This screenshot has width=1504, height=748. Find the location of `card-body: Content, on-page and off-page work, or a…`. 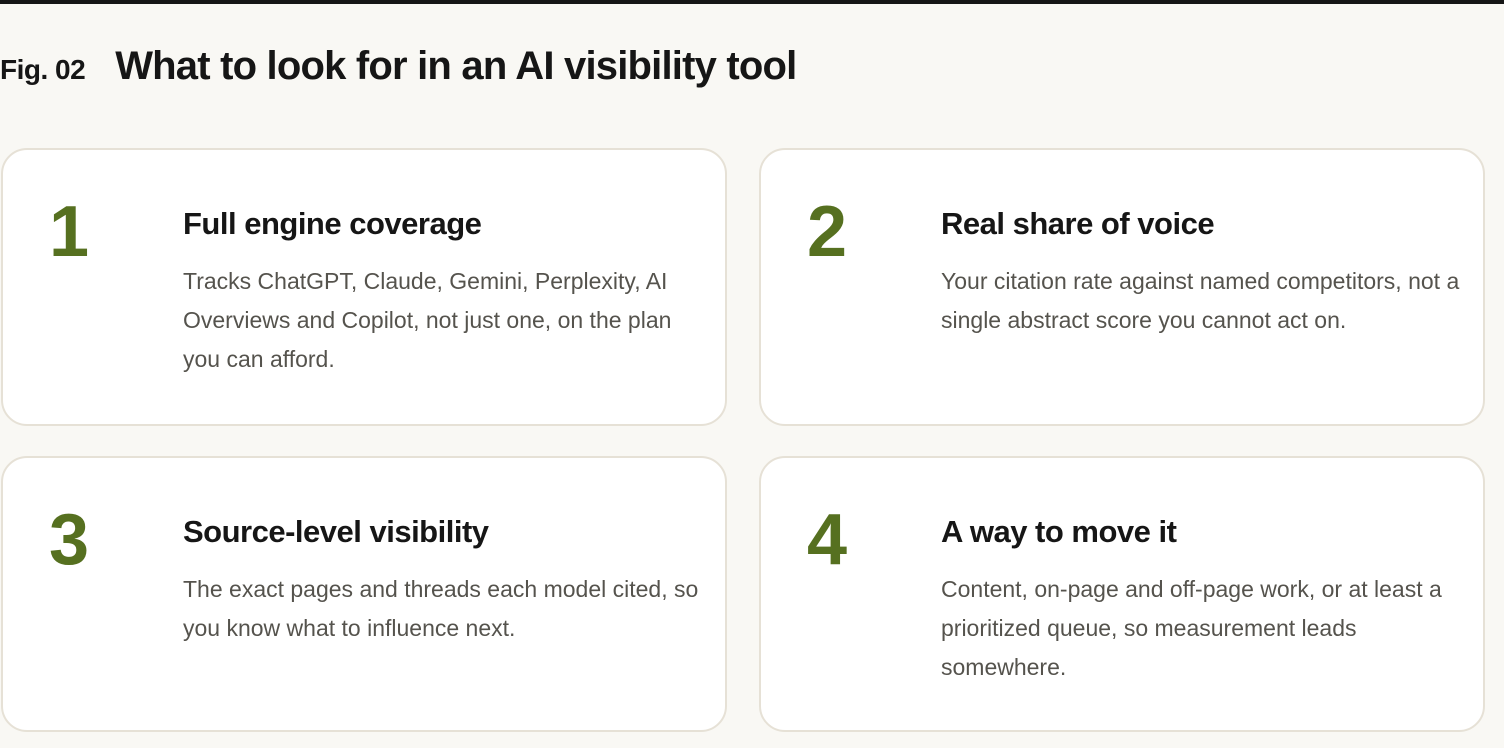

card-body: Content, on-page and off-page work, or a… is located at coordinates (1191, 628).